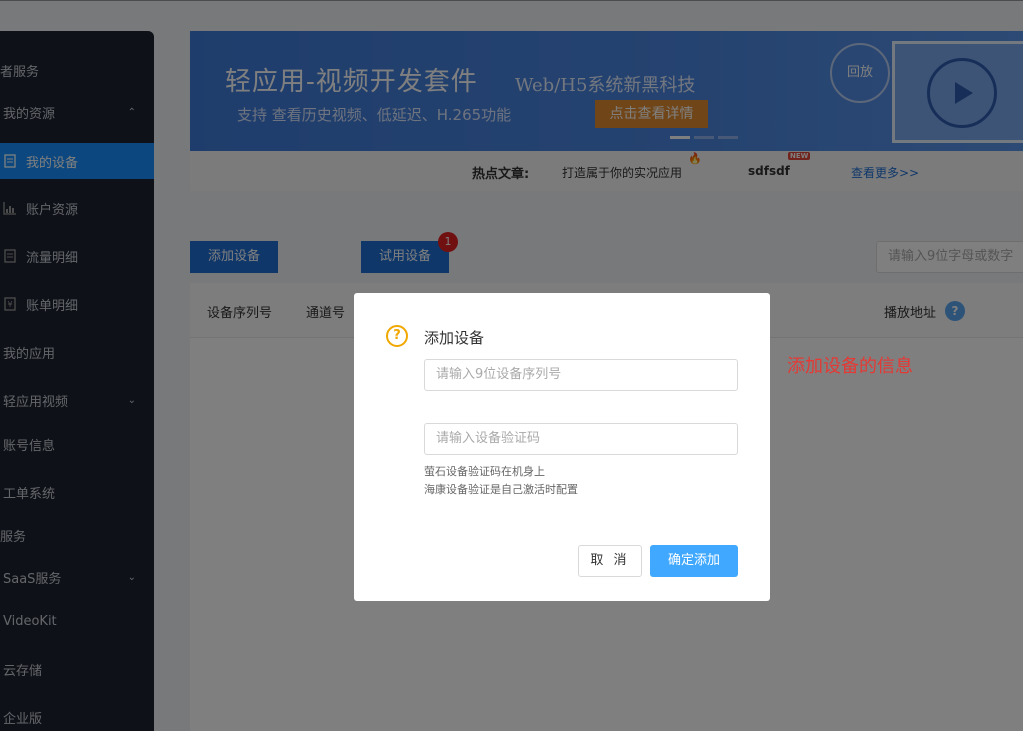 The image size is (1023, 731). Describe the element at coordinates (397, 336) in the screenshot. I see `question-icon: ?` at that location.